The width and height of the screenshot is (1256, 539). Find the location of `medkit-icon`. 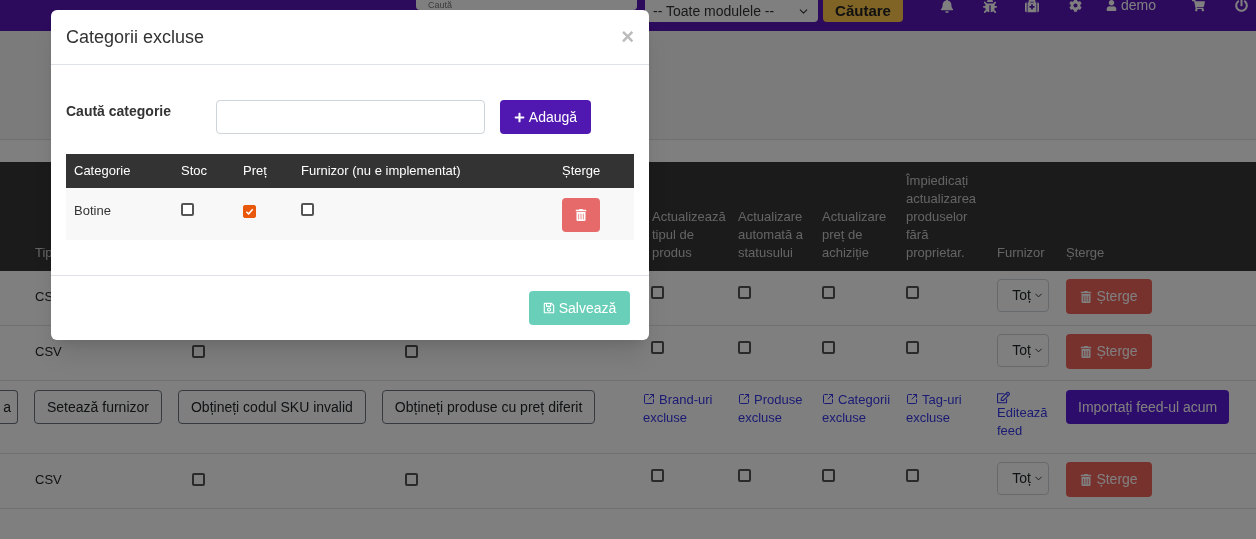

medkit-icon is located at coordinates (1032, 6).